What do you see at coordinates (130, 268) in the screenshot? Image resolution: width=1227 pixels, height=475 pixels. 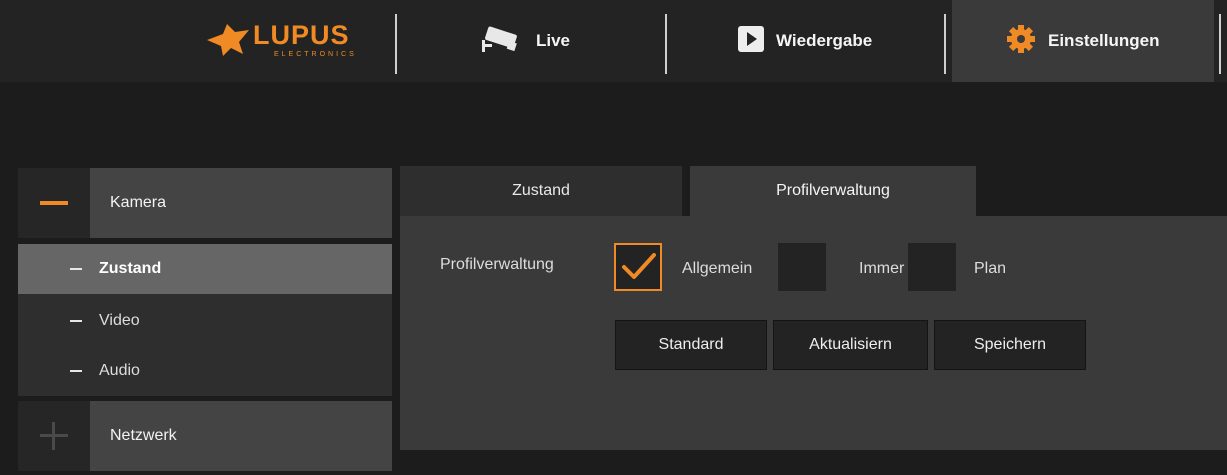 I see `sidebar-item-label: Zustand` at bounding box center [130, 268].